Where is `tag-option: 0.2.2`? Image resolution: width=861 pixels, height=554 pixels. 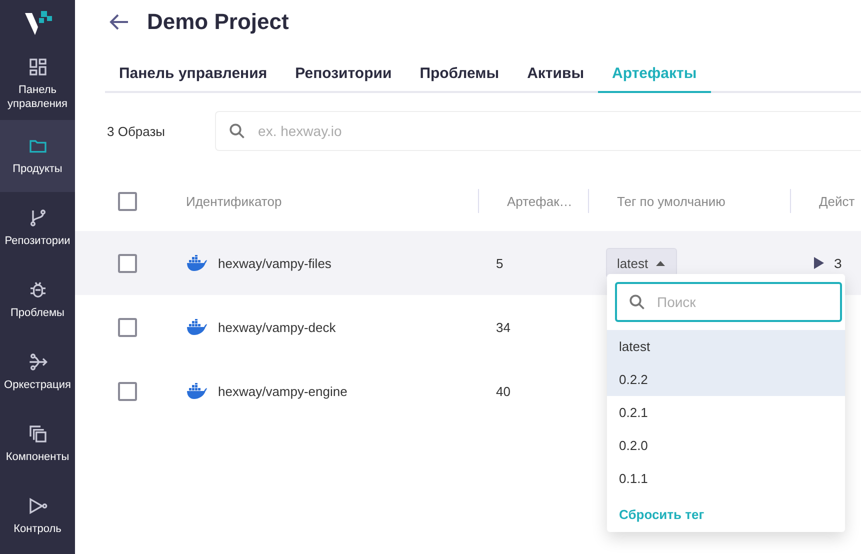
tag-option: 0.2.2 is located at coordinates (726, 379).